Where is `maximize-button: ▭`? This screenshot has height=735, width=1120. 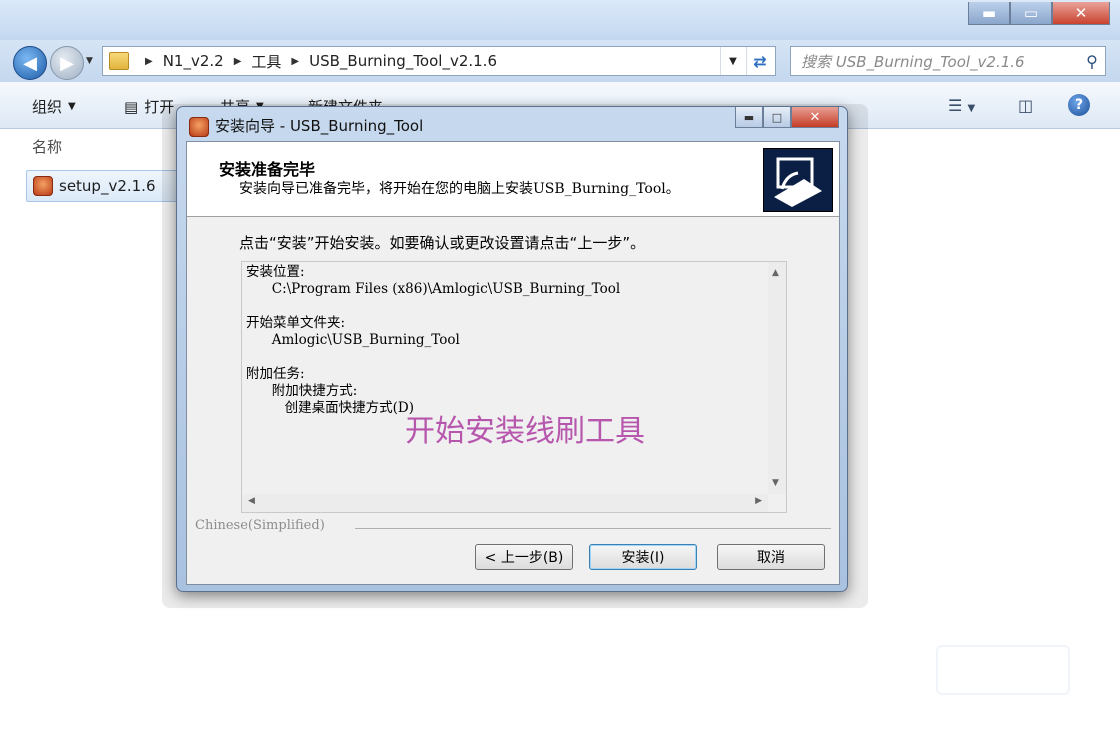 maximize-button: ▭ is located at coordinates (1031, 13).